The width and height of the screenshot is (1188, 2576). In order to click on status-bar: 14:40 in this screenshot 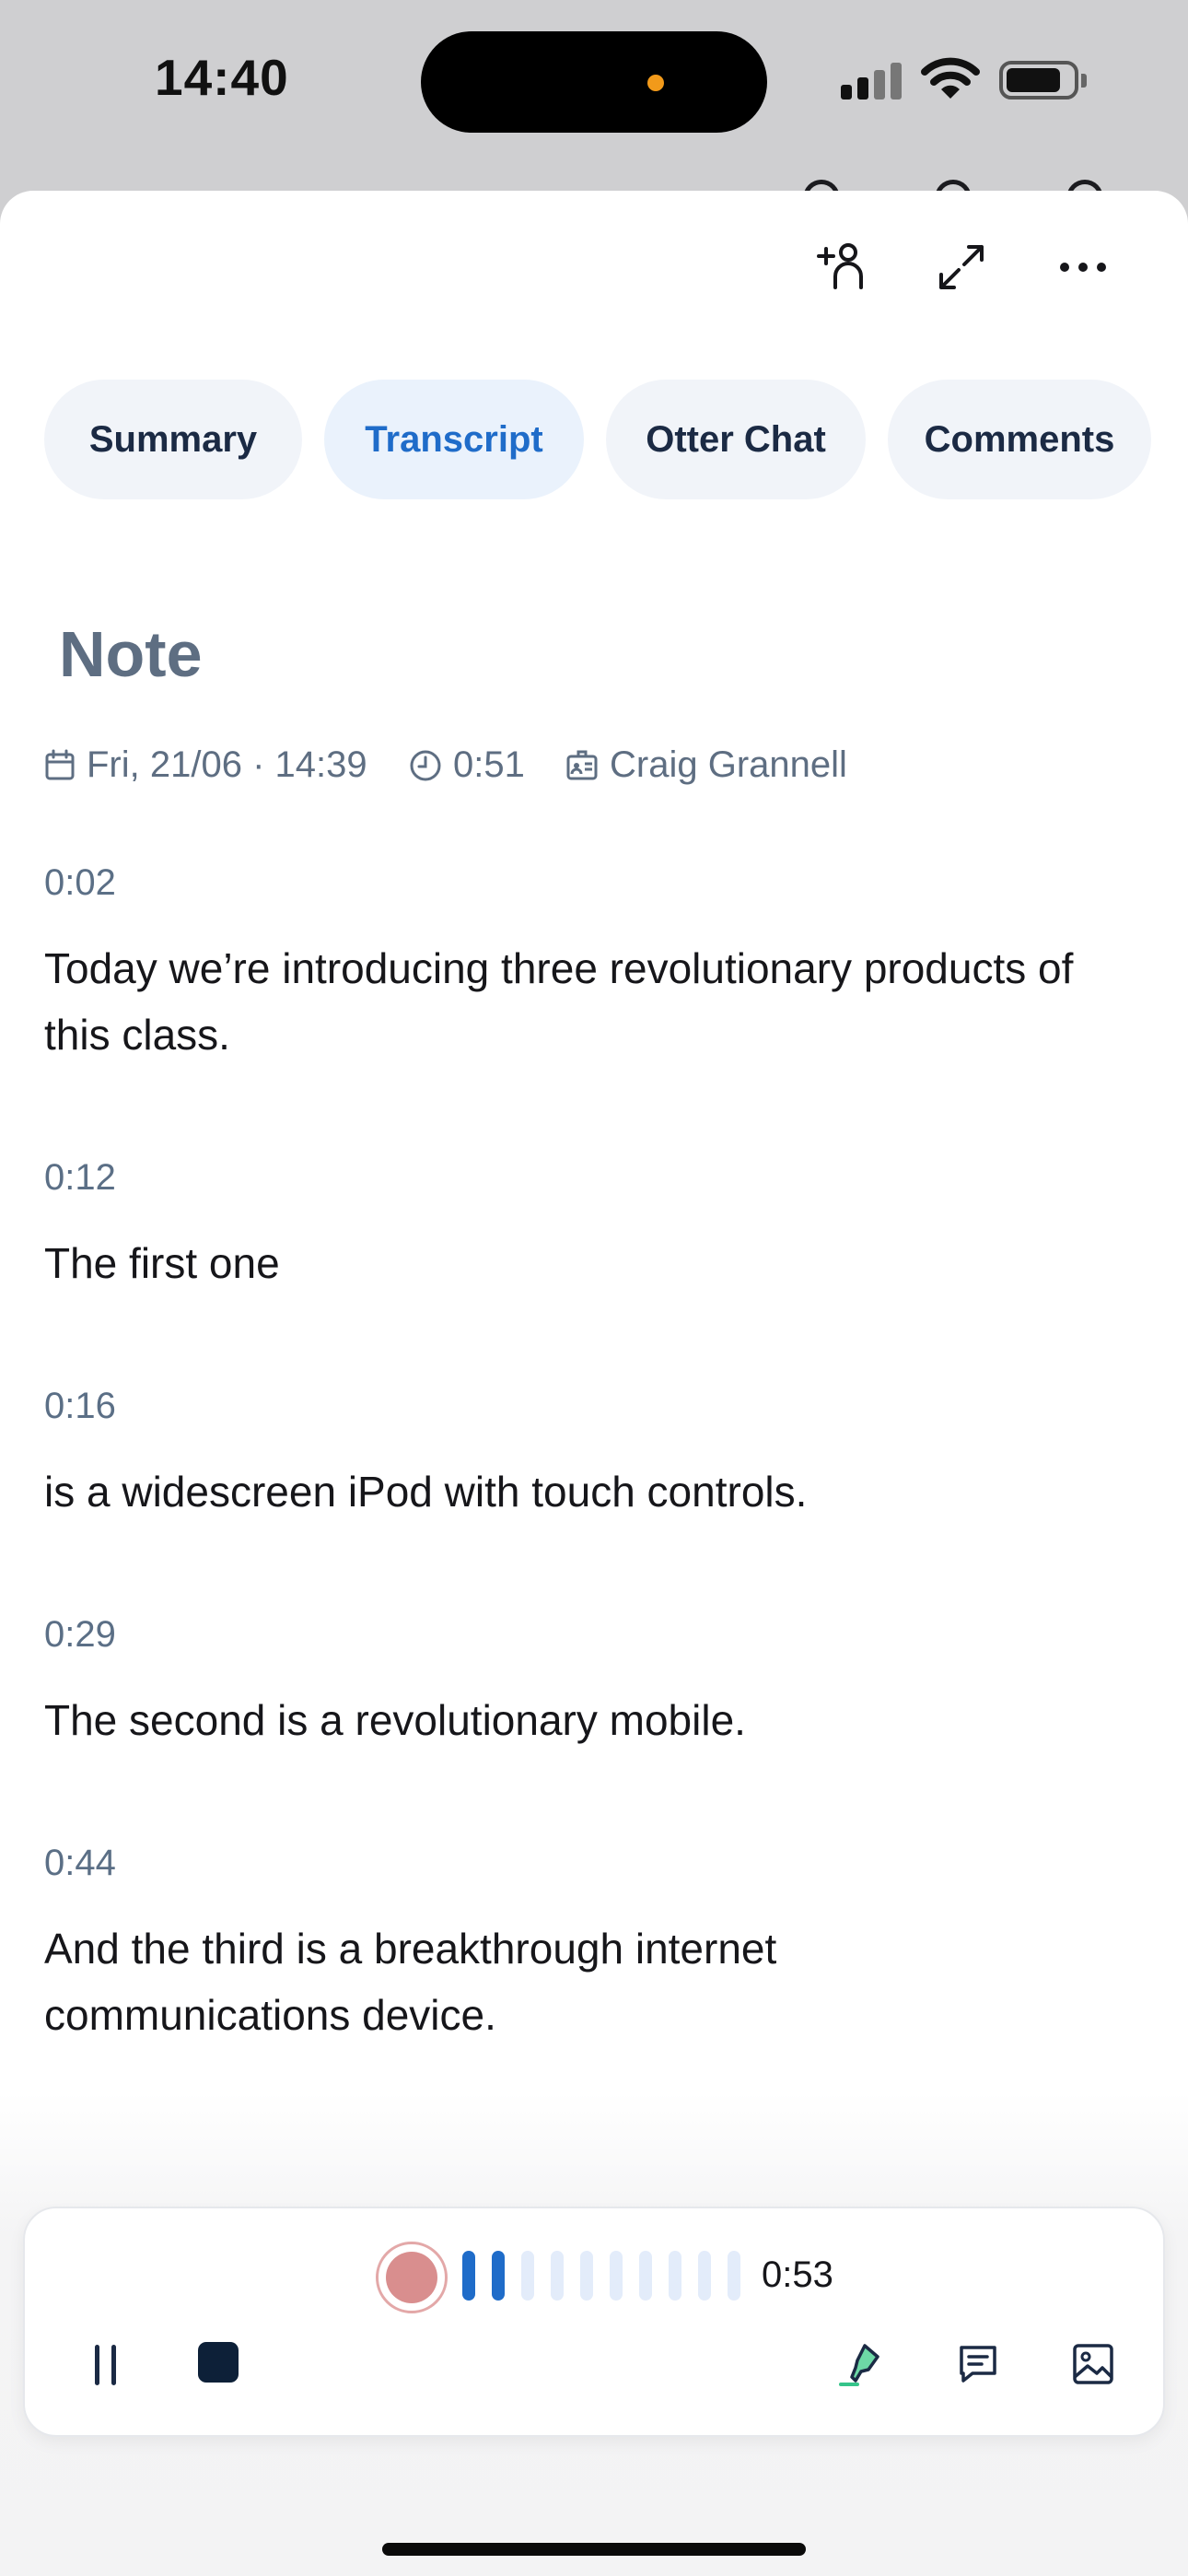, I will do `click(594, 99)`.